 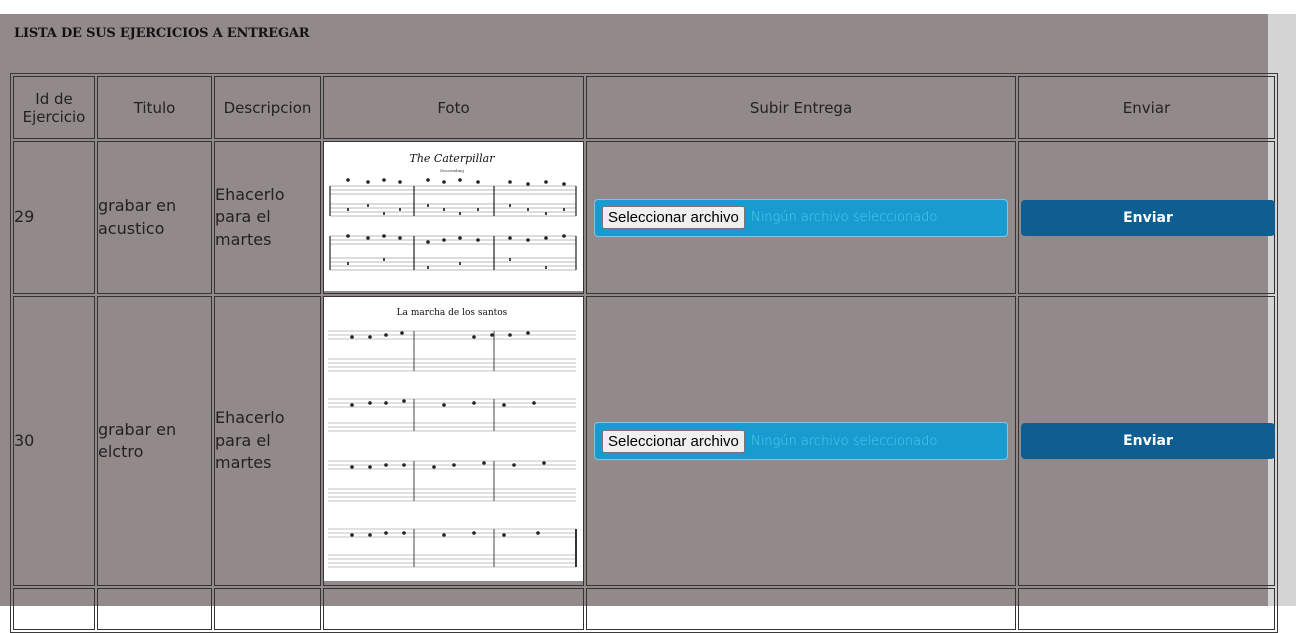 I want to click on col-header-id: Id de Ejercicio, so click(x=54, y=107).